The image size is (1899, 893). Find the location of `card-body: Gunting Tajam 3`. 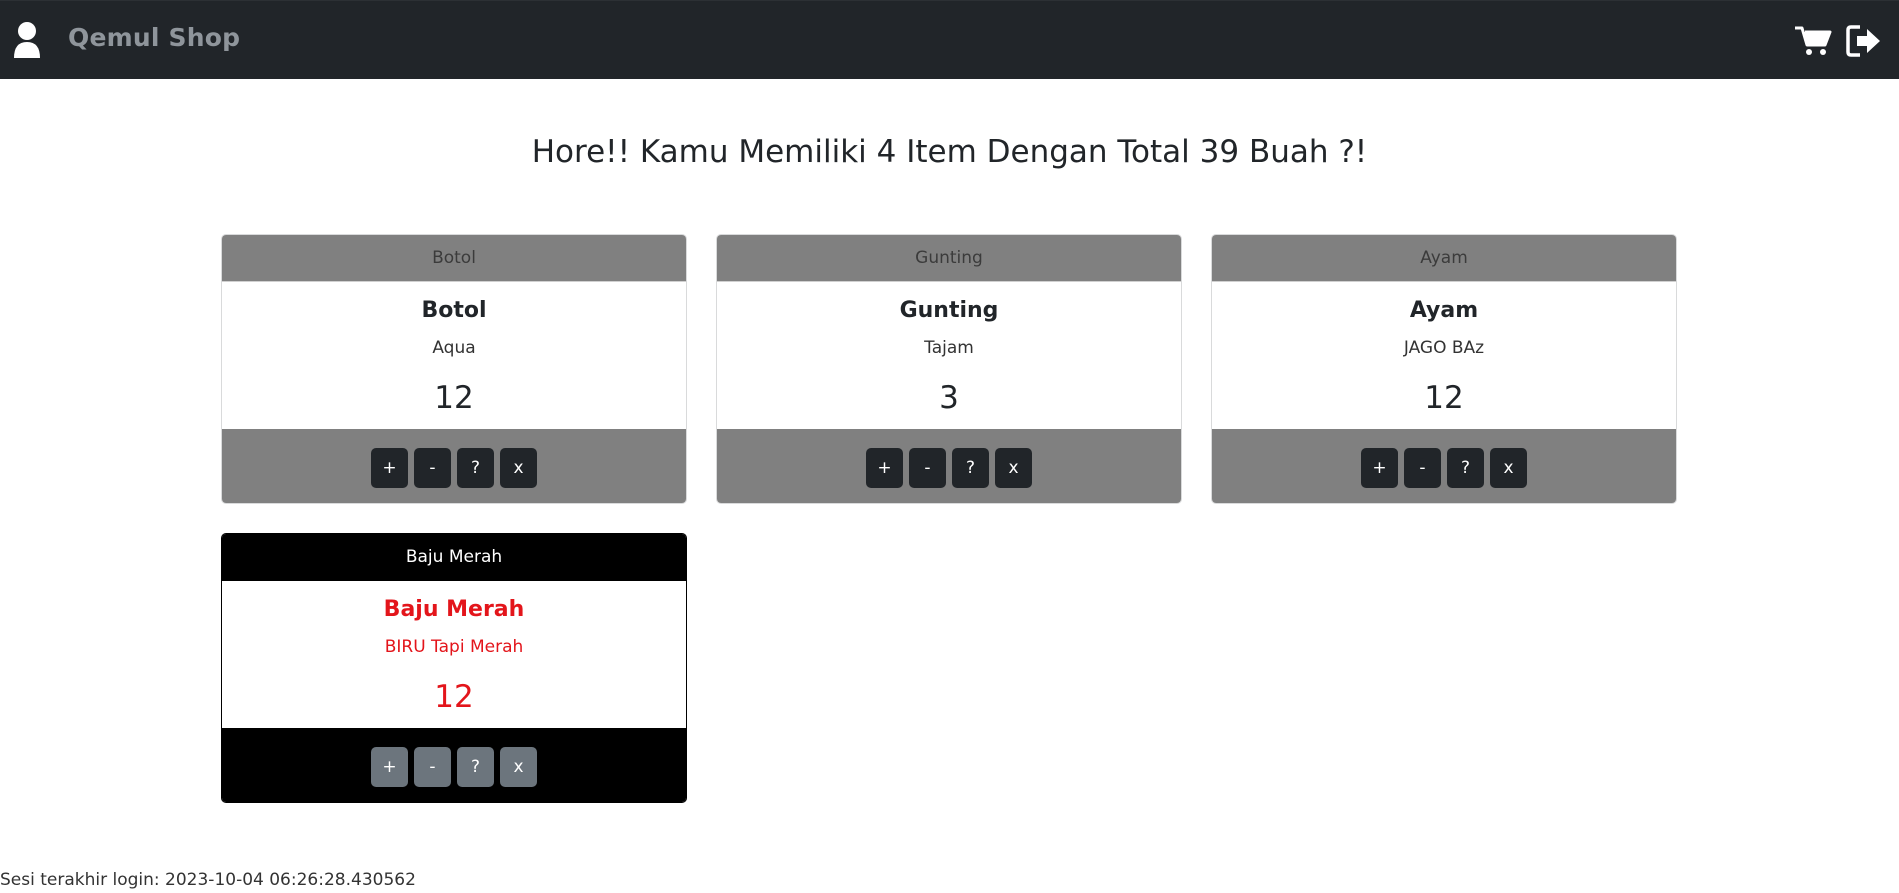

card-body: Gunting Tajam 3 is located at coordinates (949, 355).